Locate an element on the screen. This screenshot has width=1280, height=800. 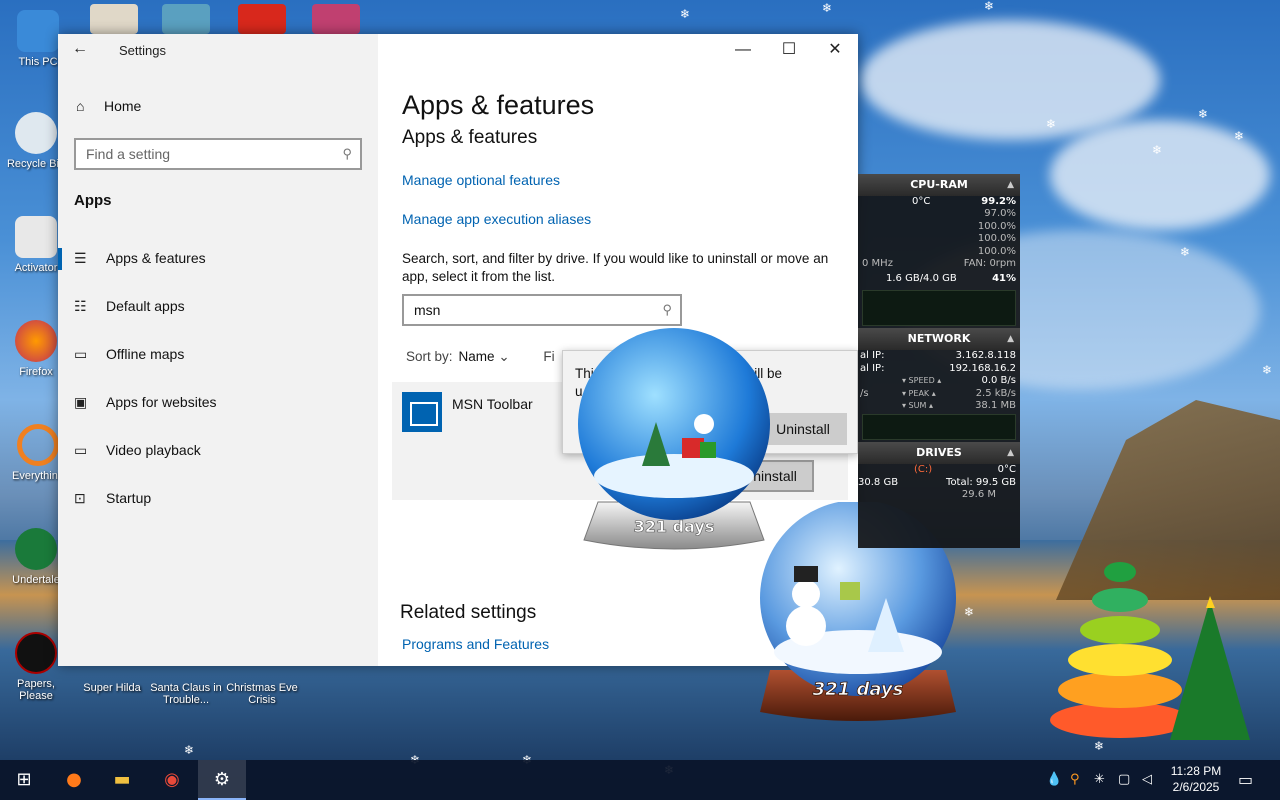
window-title: Settings is located at coordinates (142, 50).